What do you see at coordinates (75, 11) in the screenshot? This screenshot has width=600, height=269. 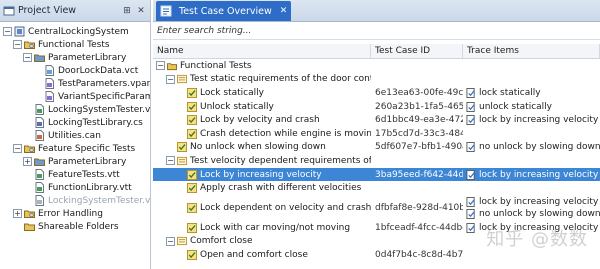 I see `project-view-titlebar: Project View ⊞ ✕` at bounding box center [75, 11].